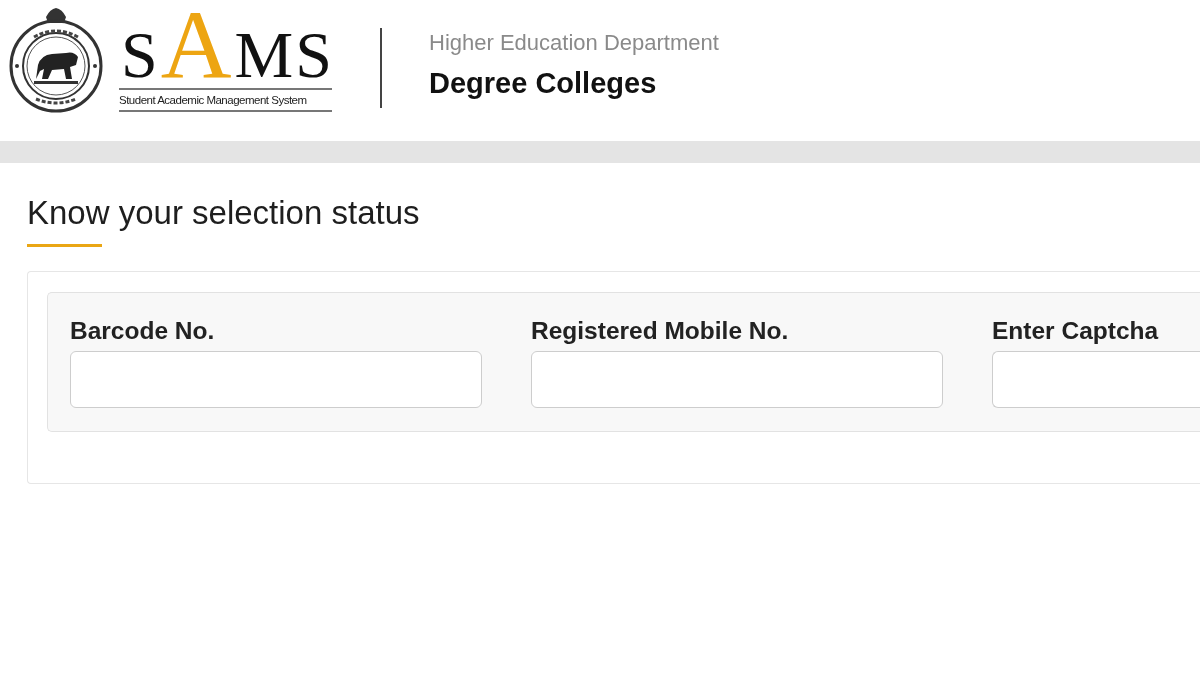  I want to click on field-label: Registered Mobile No., so click(660, 331).